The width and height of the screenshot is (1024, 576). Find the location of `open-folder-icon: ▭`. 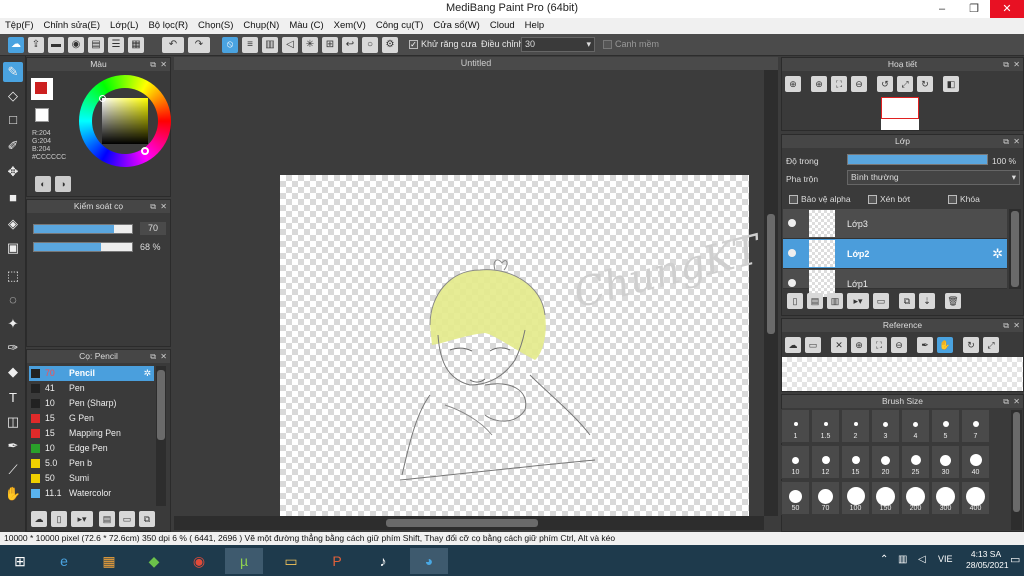

open-folder-icon: ▭ is located at coordinates (813, 345).